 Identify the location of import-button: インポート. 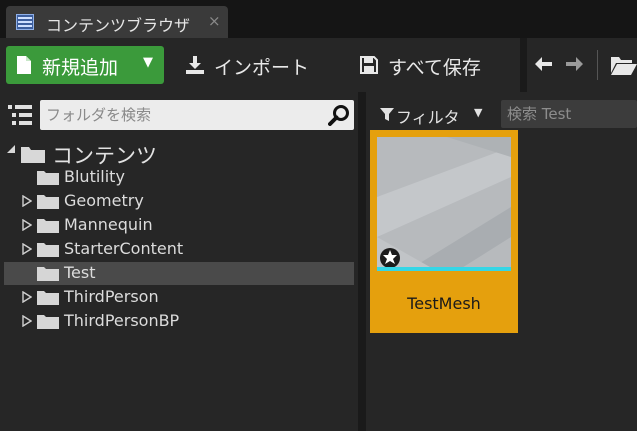
(256, 65).